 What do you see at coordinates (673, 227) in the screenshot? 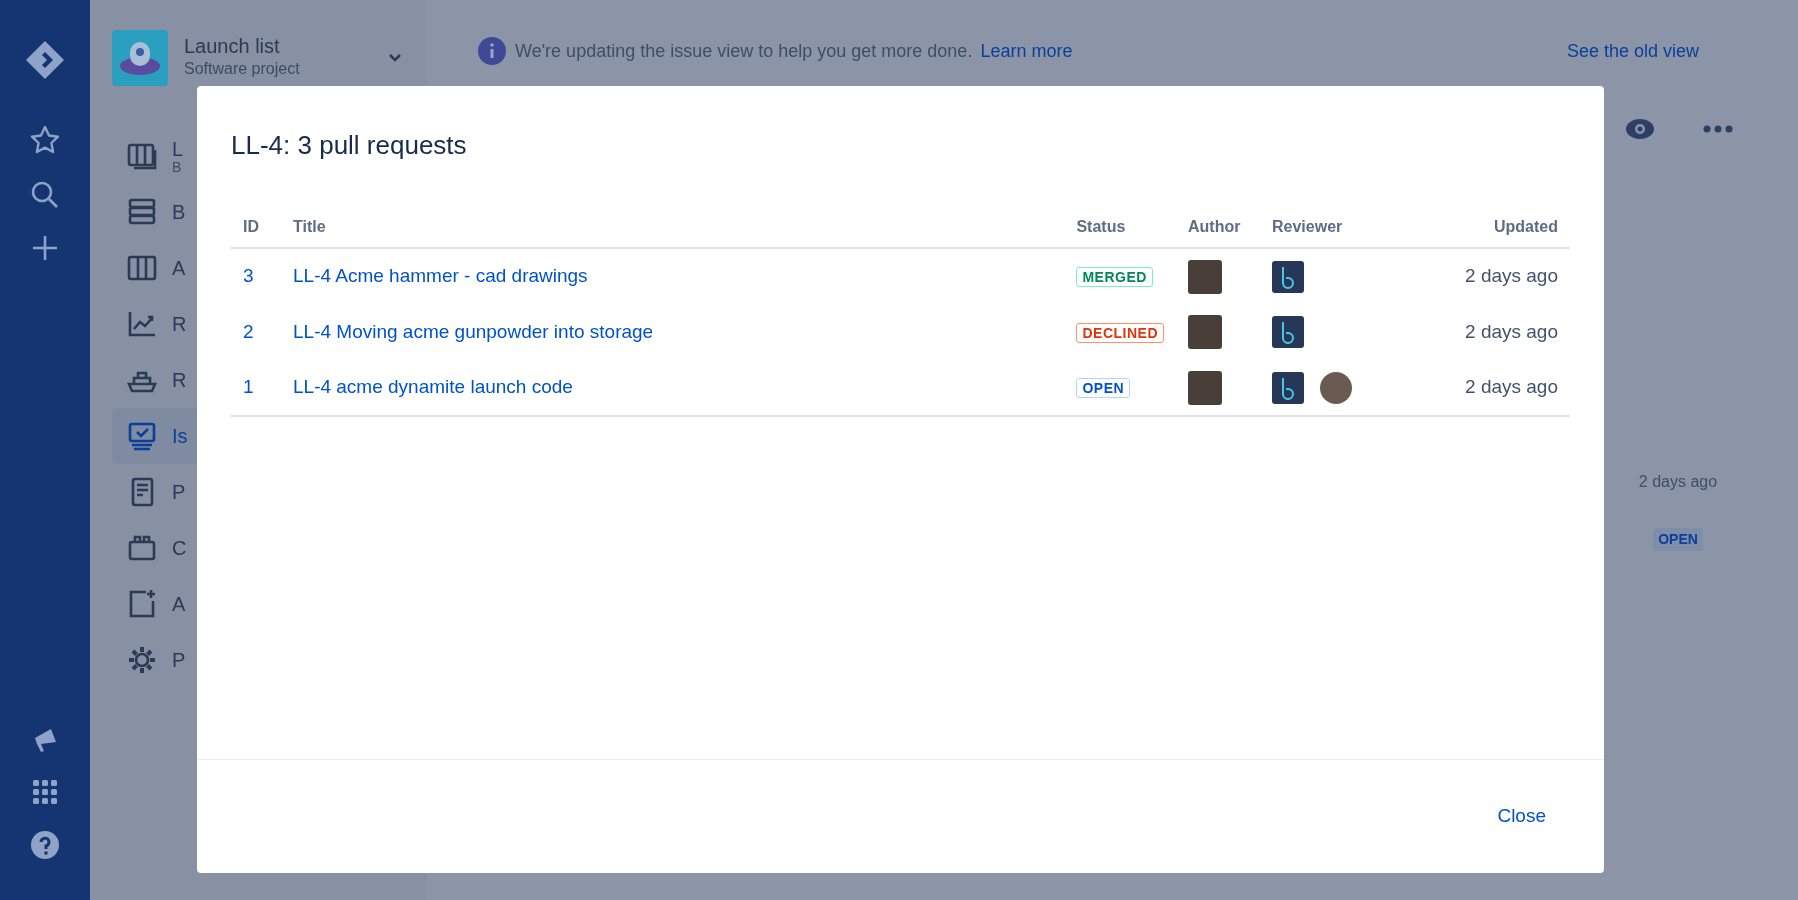
I see `column-header: Title` at bounding box center [673, 227].